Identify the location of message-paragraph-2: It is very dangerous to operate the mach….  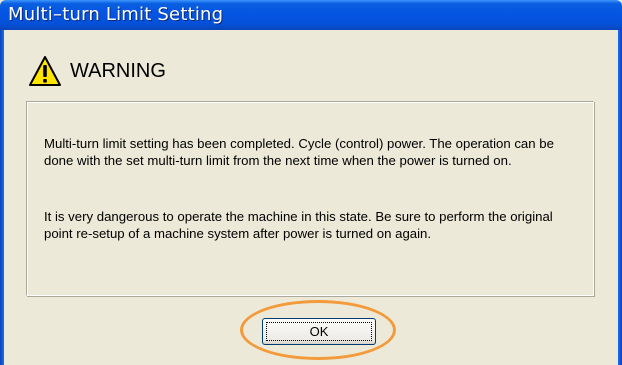
(298, 225).